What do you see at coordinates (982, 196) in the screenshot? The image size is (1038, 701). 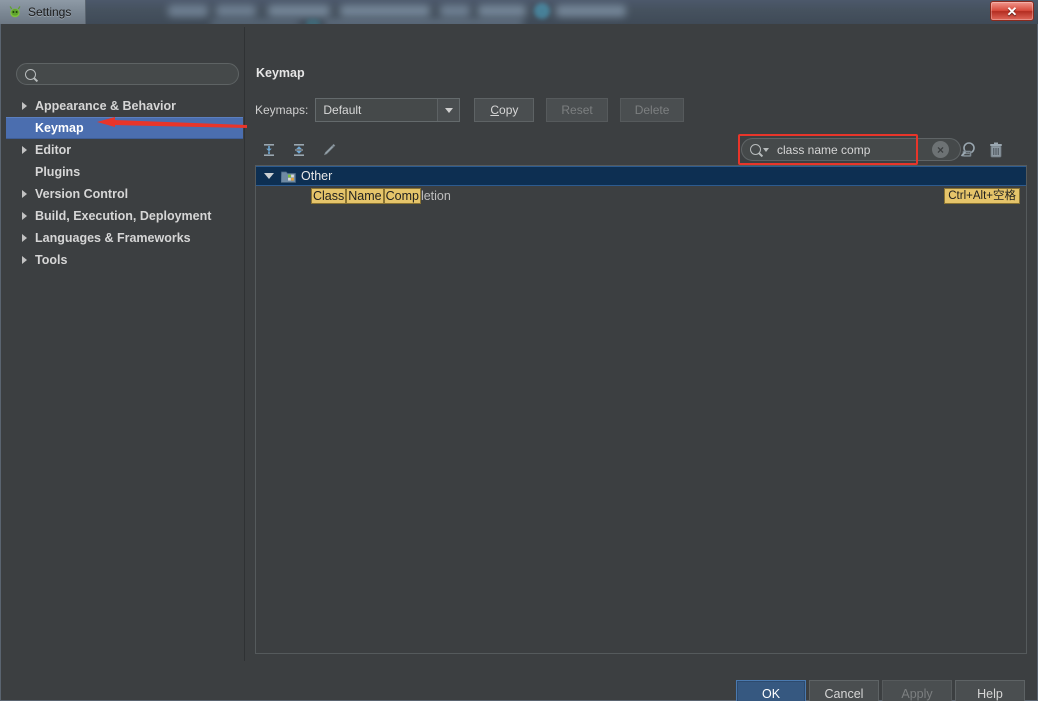 I see `shortcut-badge: Ctrl+Alt+空格` at bounding box center [982, 196].